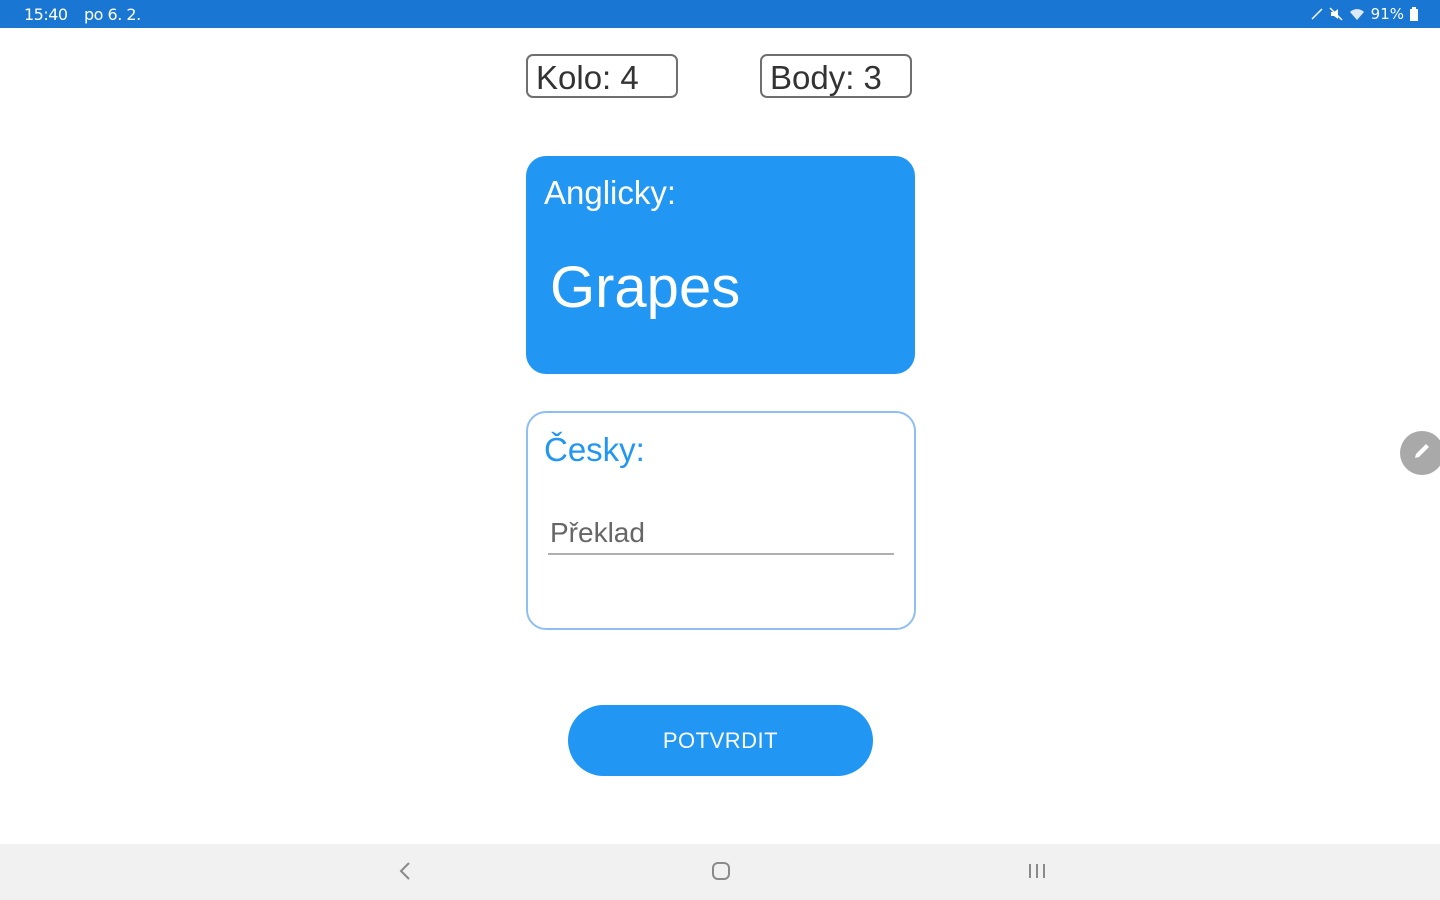  Describe the element at coordinates (720, 14) in the screenshot. I see `status-bar: 15:40 po 6. 2. 91%` at that location.